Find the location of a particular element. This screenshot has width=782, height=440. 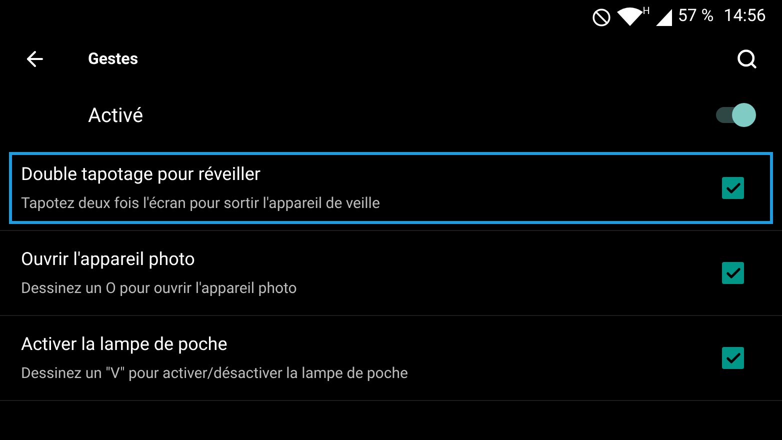

gesture-description: Dessinez un "V" pour activer/désactiver la lampe de poche is located at coordinates (214, 373).